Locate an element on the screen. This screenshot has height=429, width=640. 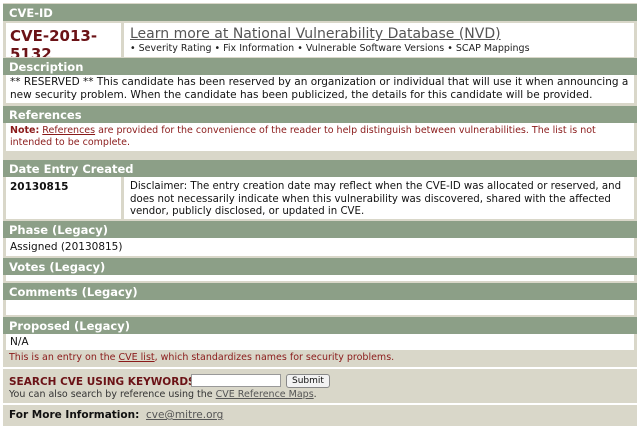
more-info-label: For More Information: is located at coordinates (74, 415).